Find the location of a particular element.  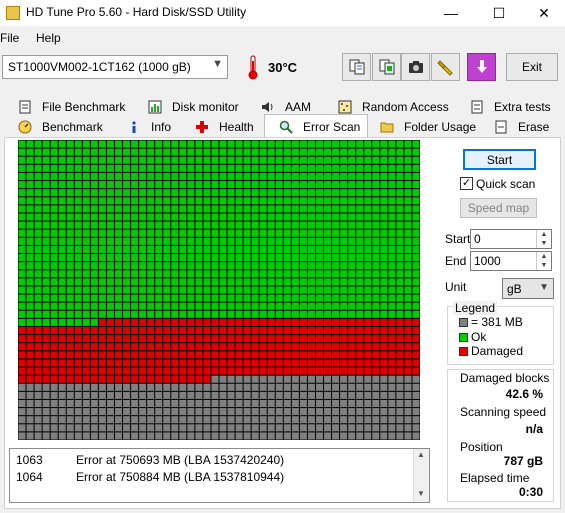

close-button: ✕ is located at coordinates (543, 13).